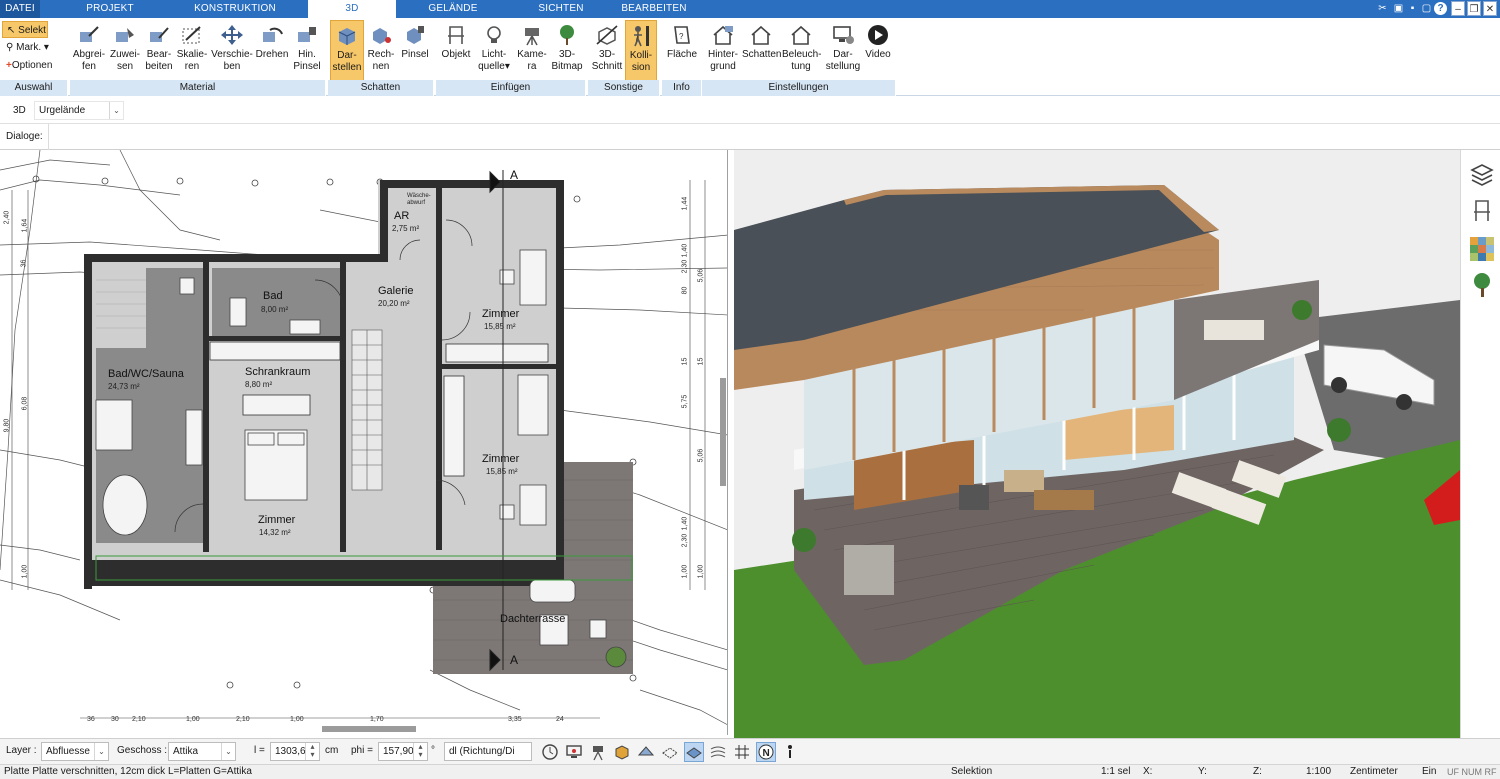 The image size is (1500, 779). Describe the element at coordinates (1440, 8) in the screenshot. I see `help-icon: ?` at that location.